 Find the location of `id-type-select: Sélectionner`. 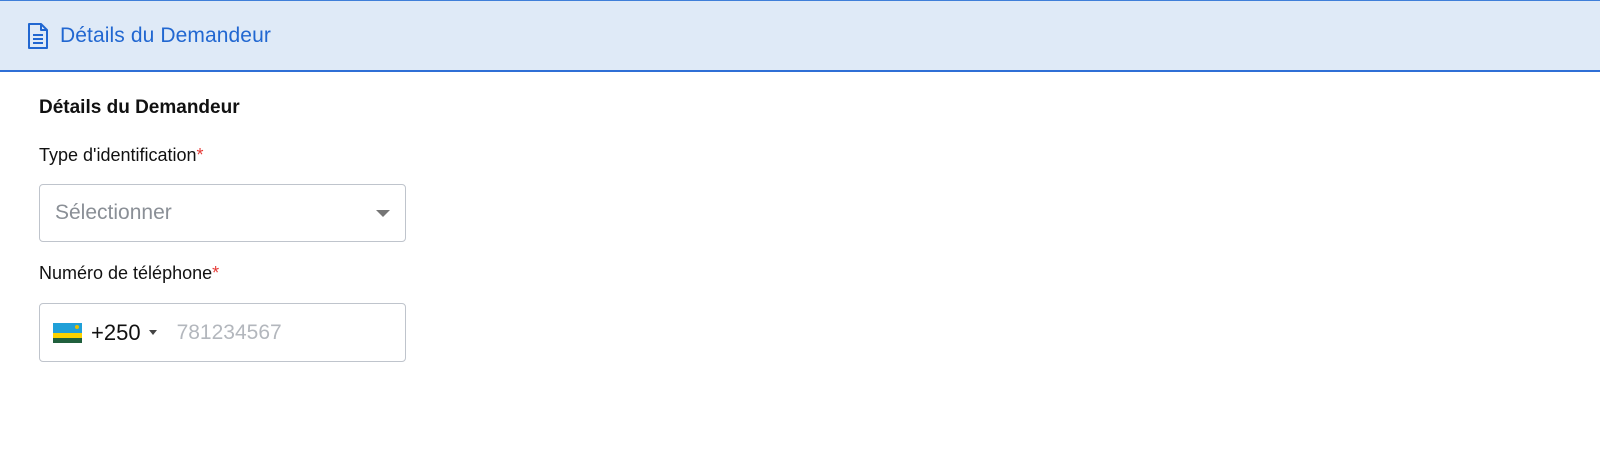

id-type-select: Sélectionner is located at coordinates (222, 213).